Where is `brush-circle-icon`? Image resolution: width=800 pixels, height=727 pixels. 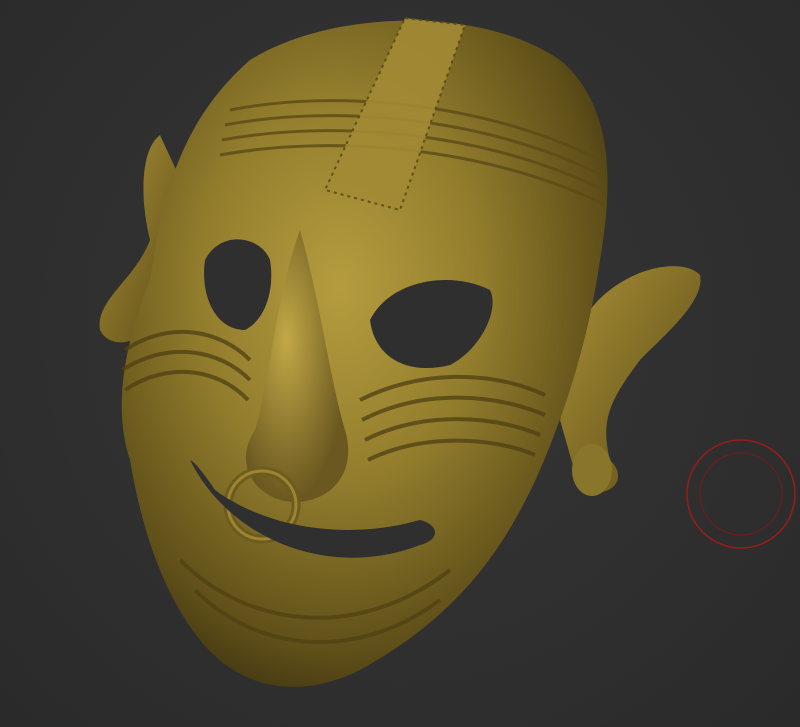
brush-circle-icon is located at coordinates (741, 494).